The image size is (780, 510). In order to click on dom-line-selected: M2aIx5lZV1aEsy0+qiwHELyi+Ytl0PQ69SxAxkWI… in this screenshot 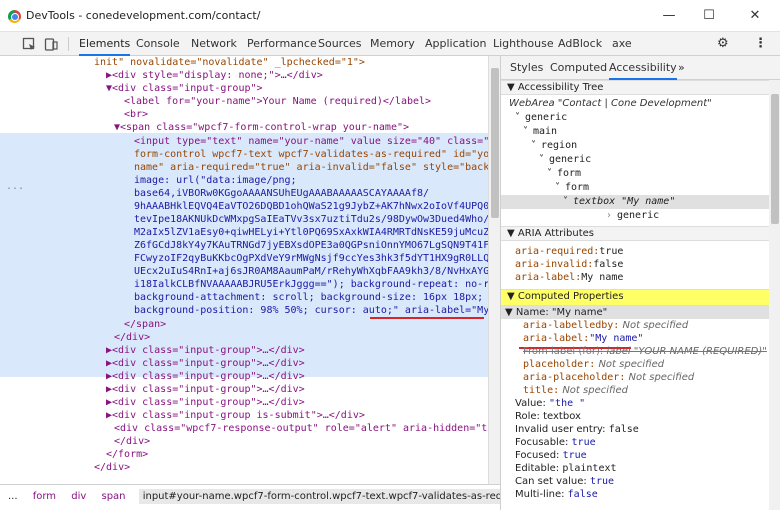, I will do `click(311, 232)`.